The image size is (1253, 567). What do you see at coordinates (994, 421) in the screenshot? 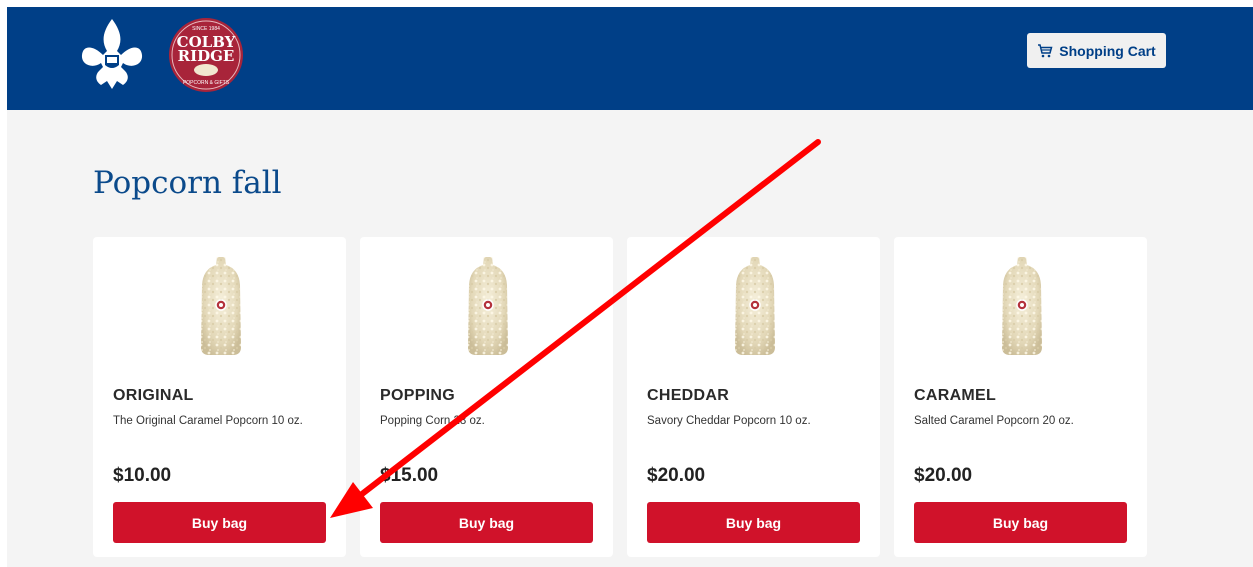
I see `product-description: Salted Caramel Popcorn 20 oz.` at bounding box center [994, 421].